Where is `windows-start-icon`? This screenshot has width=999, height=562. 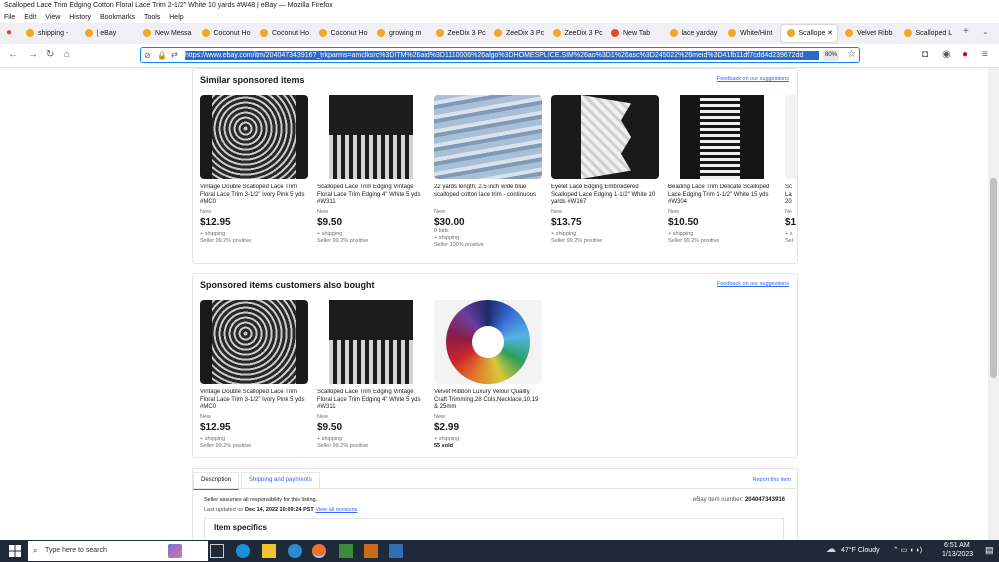
windows-start-icon is located at coordinates (15, 551).